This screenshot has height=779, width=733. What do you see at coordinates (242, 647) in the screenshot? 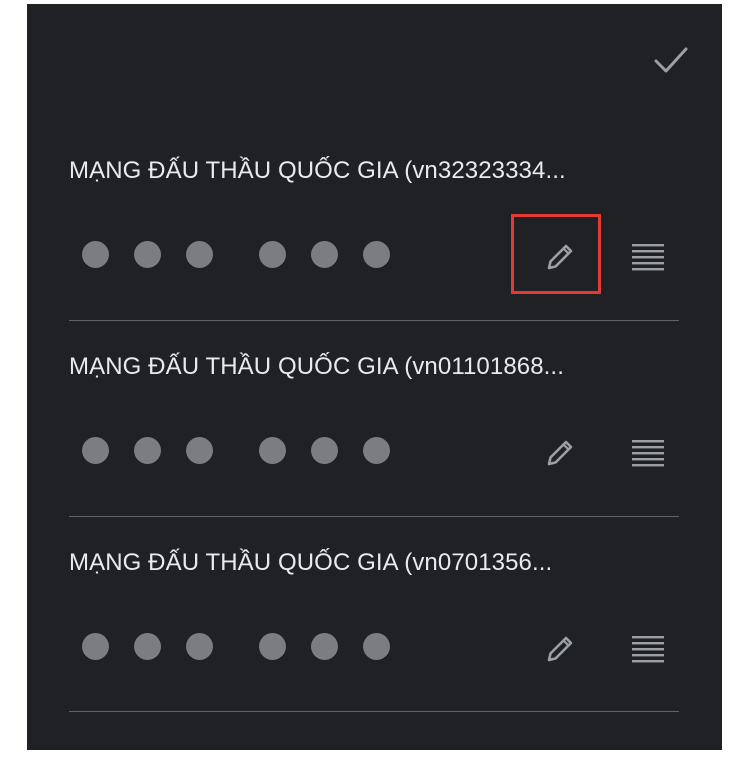
I see `password-mask` at bounding box center [242, 647].